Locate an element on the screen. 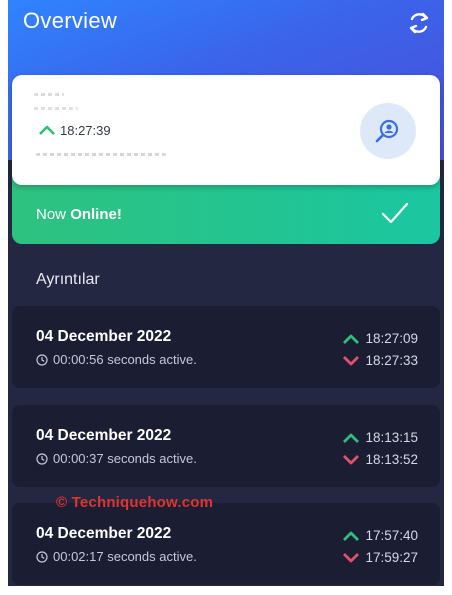 This screenshot has width=452, height=595. session-online-time: 18:13:15 is located at coordinates (391, 437).